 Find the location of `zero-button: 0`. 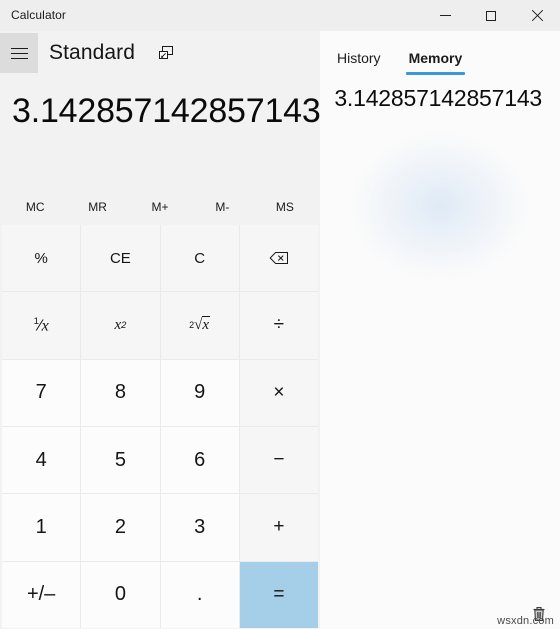

zero-button: 0 is located at coordinates (120, 594).